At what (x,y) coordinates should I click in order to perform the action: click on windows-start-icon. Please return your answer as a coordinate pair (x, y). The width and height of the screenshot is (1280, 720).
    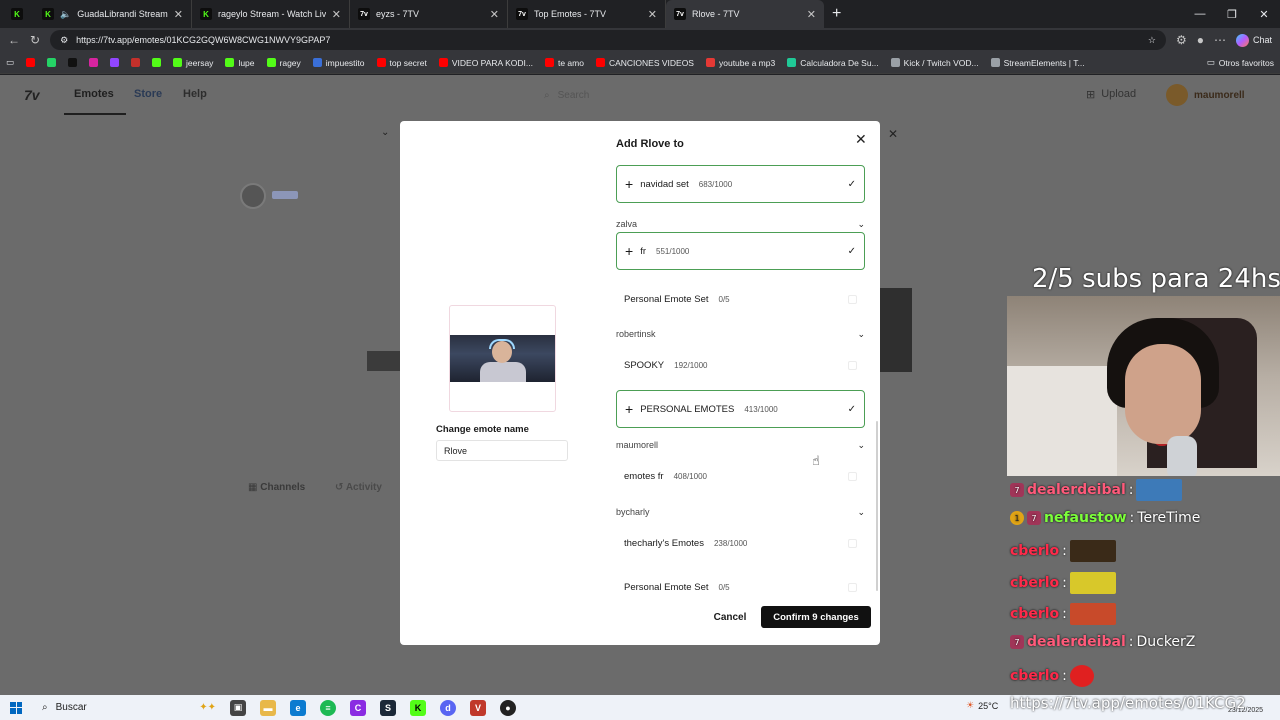
    Looking at the image, I should click on (16, 707).